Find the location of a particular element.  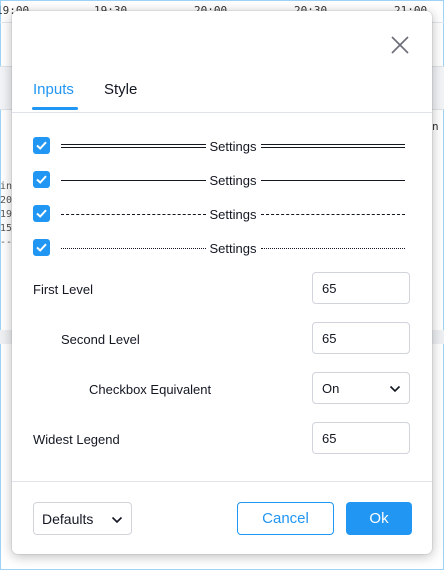

active-tab-indicator is located at coordinates (55, 108).